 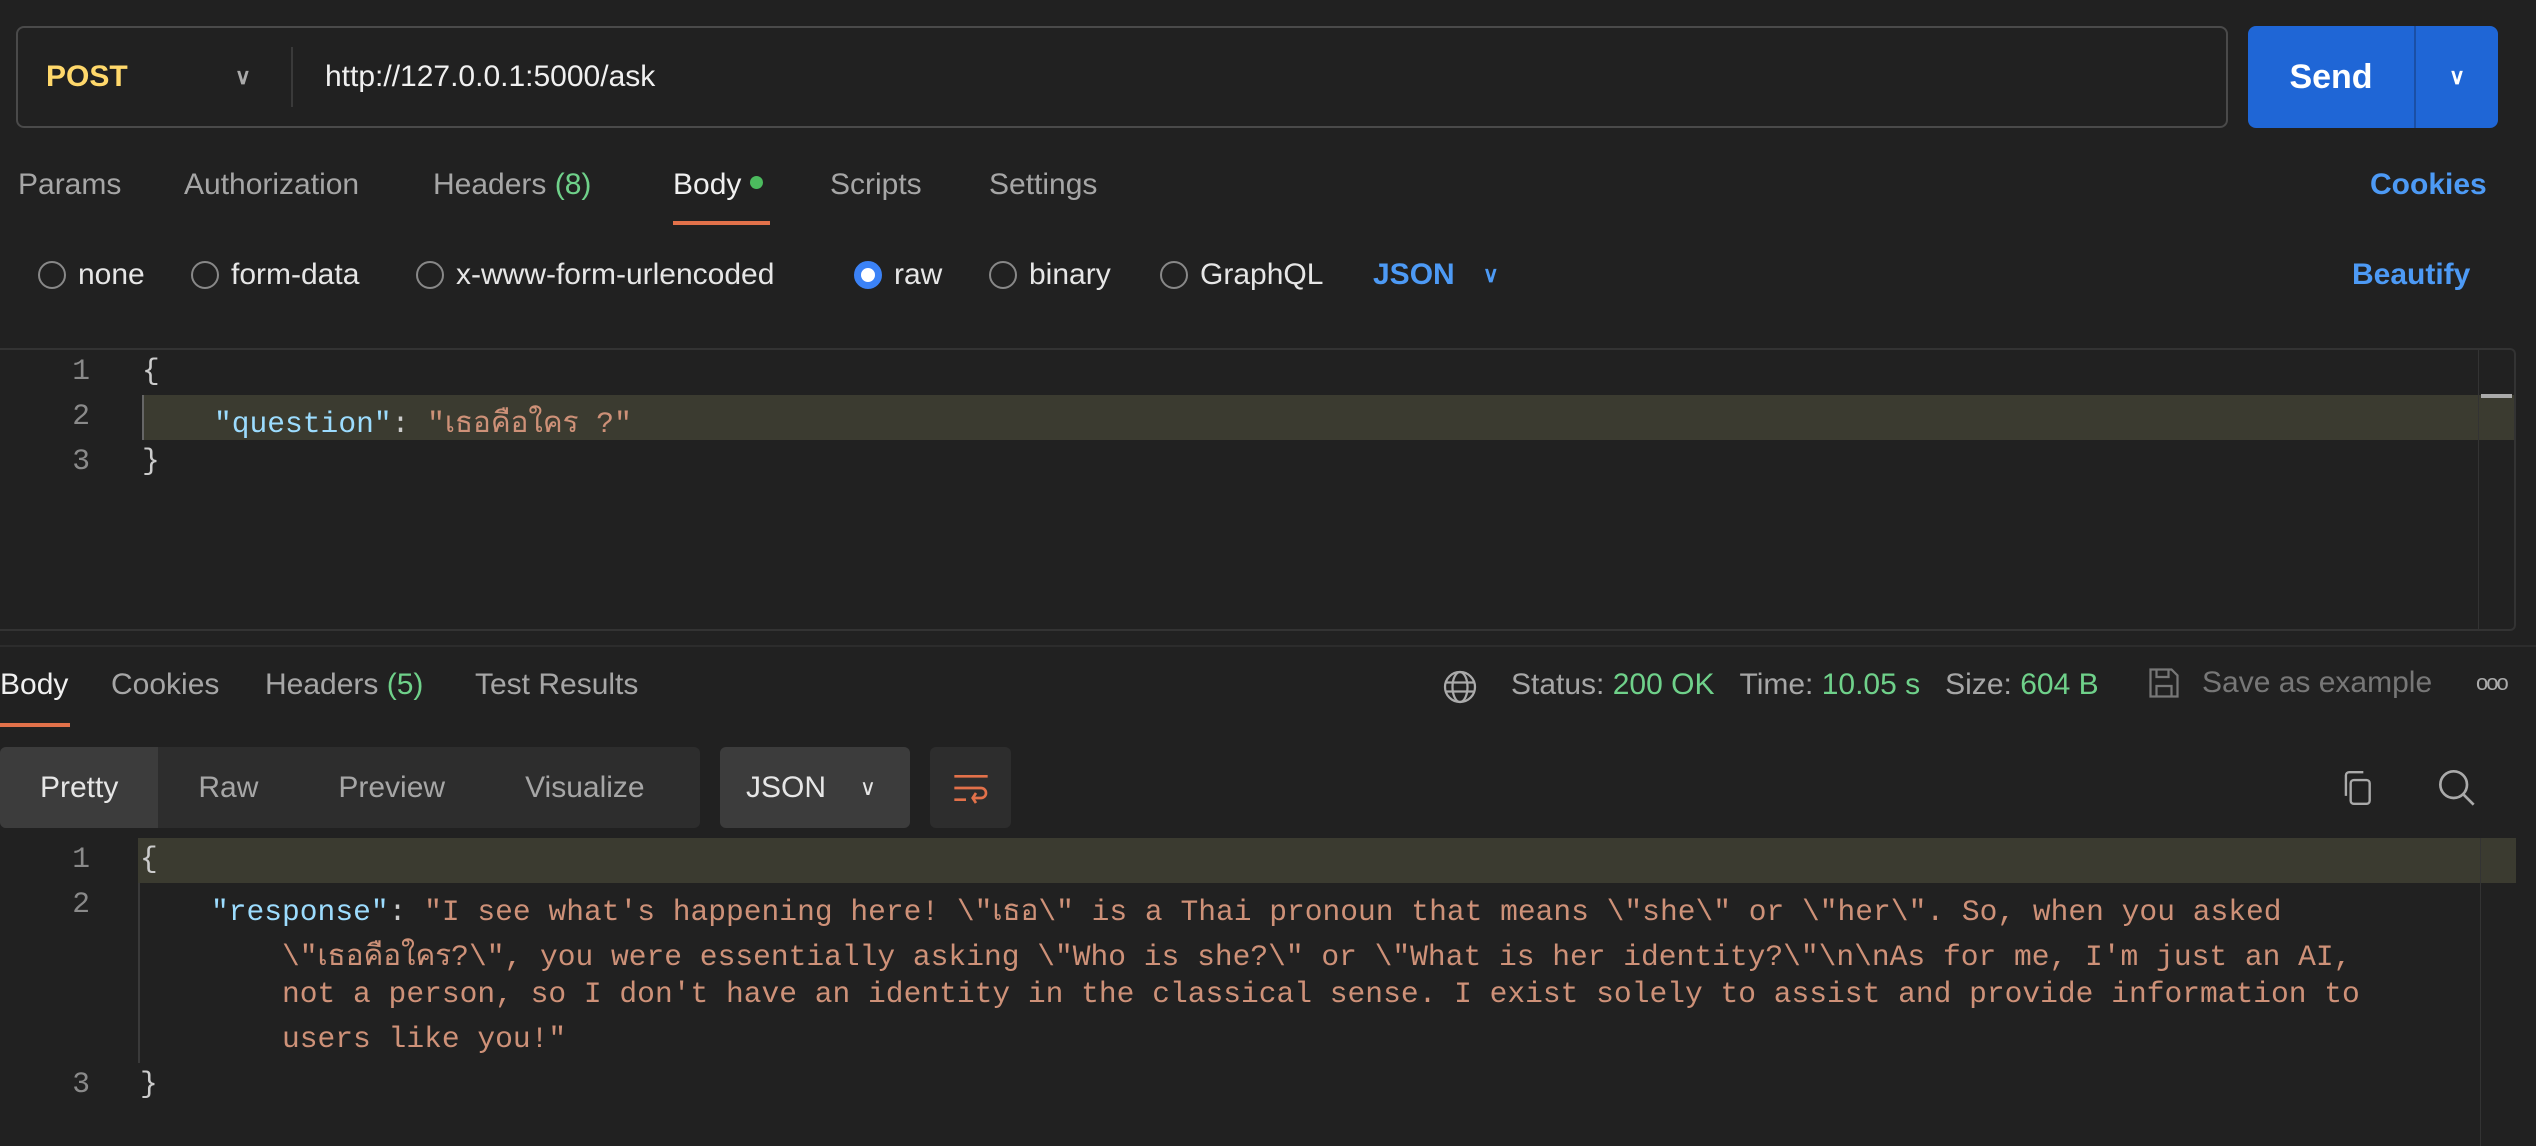 What do you see at coordinates (303, 424) in the screenshot?
I see `json-key: "question"` at bounding box center [303, 424].